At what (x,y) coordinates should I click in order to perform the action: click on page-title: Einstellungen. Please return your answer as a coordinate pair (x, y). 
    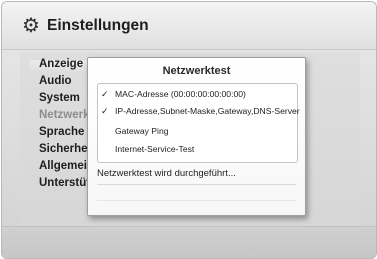
    Looking at the image, I should click on (98, 25).